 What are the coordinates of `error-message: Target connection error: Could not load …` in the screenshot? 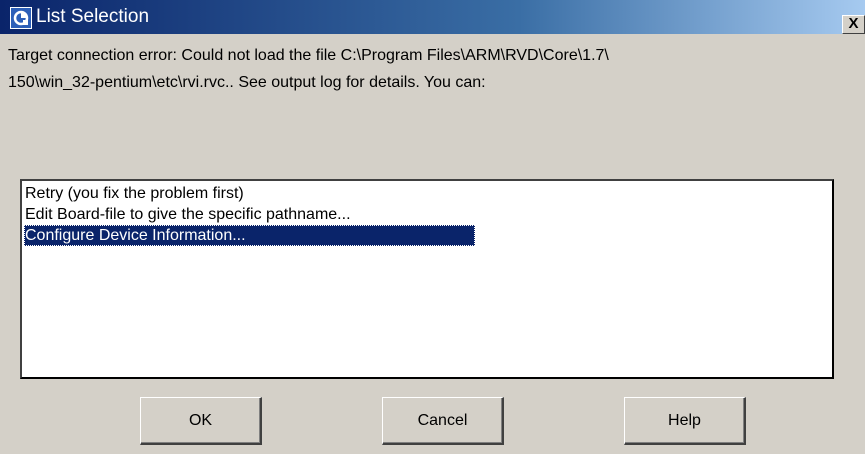 It's located at (308, 69).